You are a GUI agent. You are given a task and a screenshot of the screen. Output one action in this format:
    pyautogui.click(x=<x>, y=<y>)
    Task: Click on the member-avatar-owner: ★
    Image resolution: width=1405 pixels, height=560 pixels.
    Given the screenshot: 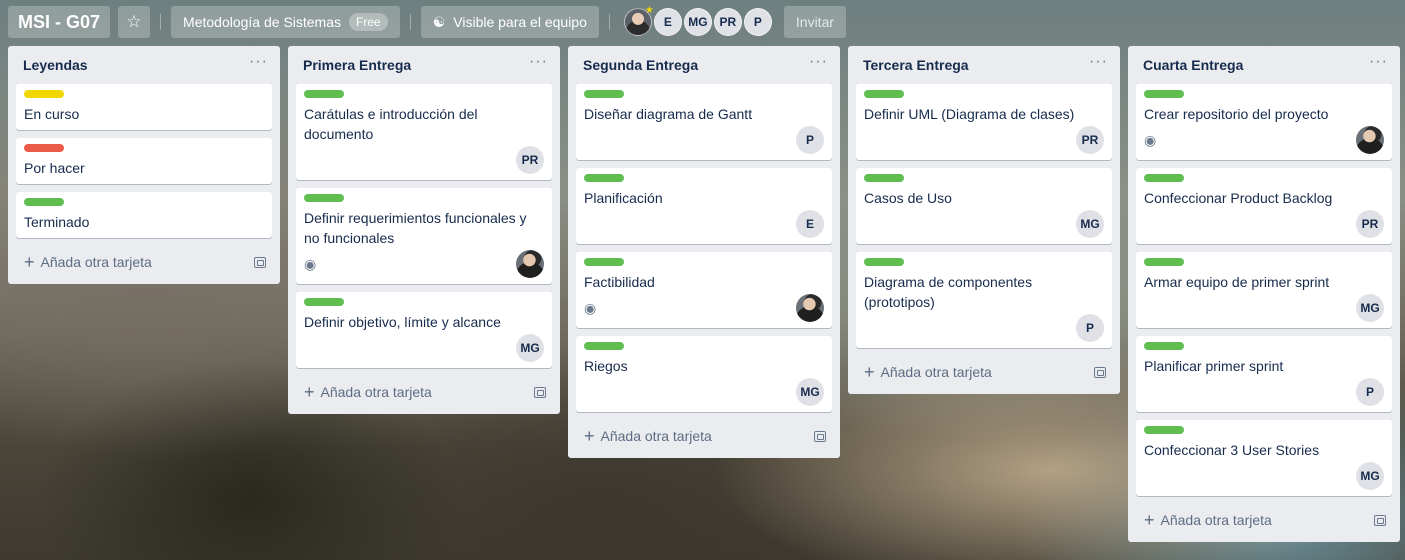 What is the action you would take?
    pyautogui.click(x=638, y=20)
    